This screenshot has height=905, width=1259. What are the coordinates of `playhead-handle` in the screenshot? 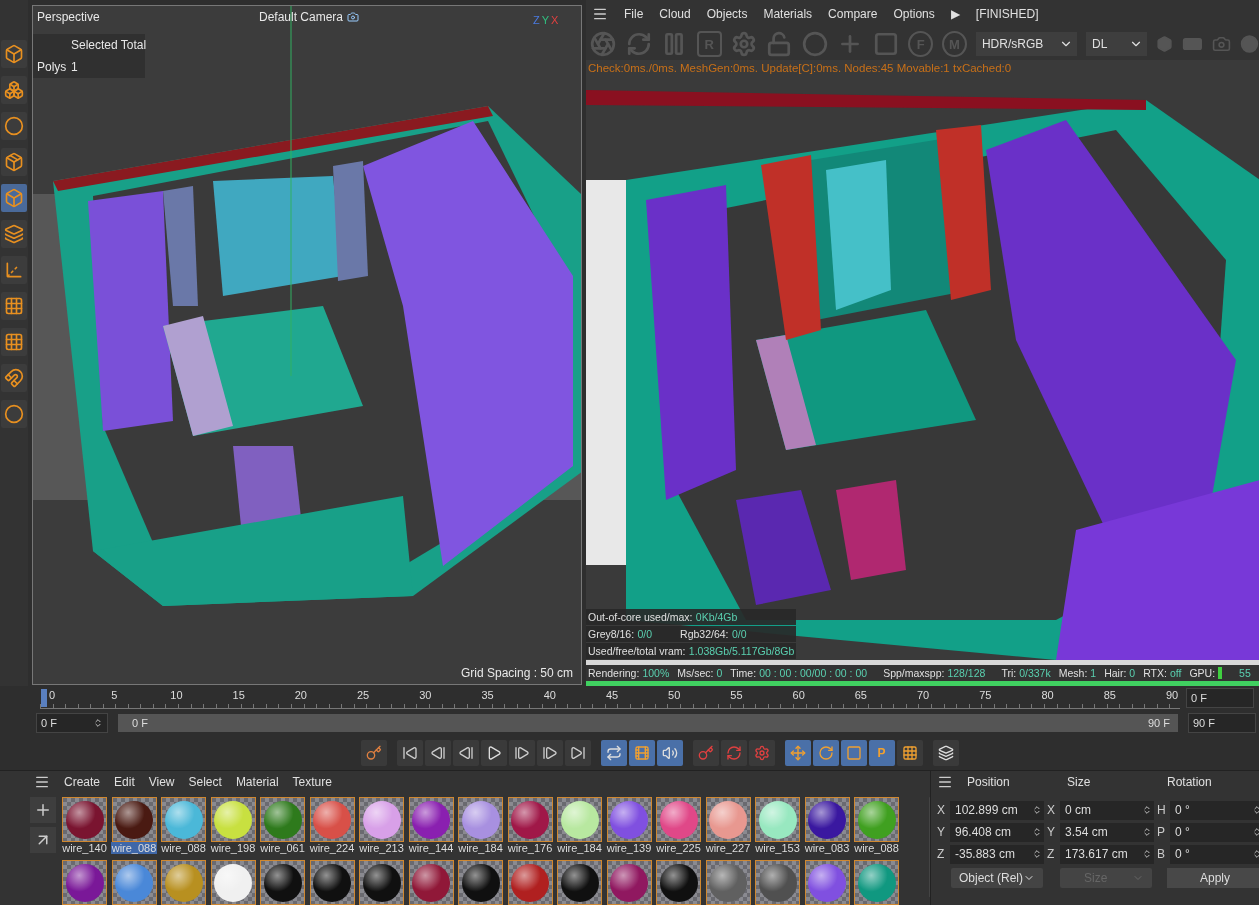 It's located at (44, 698).